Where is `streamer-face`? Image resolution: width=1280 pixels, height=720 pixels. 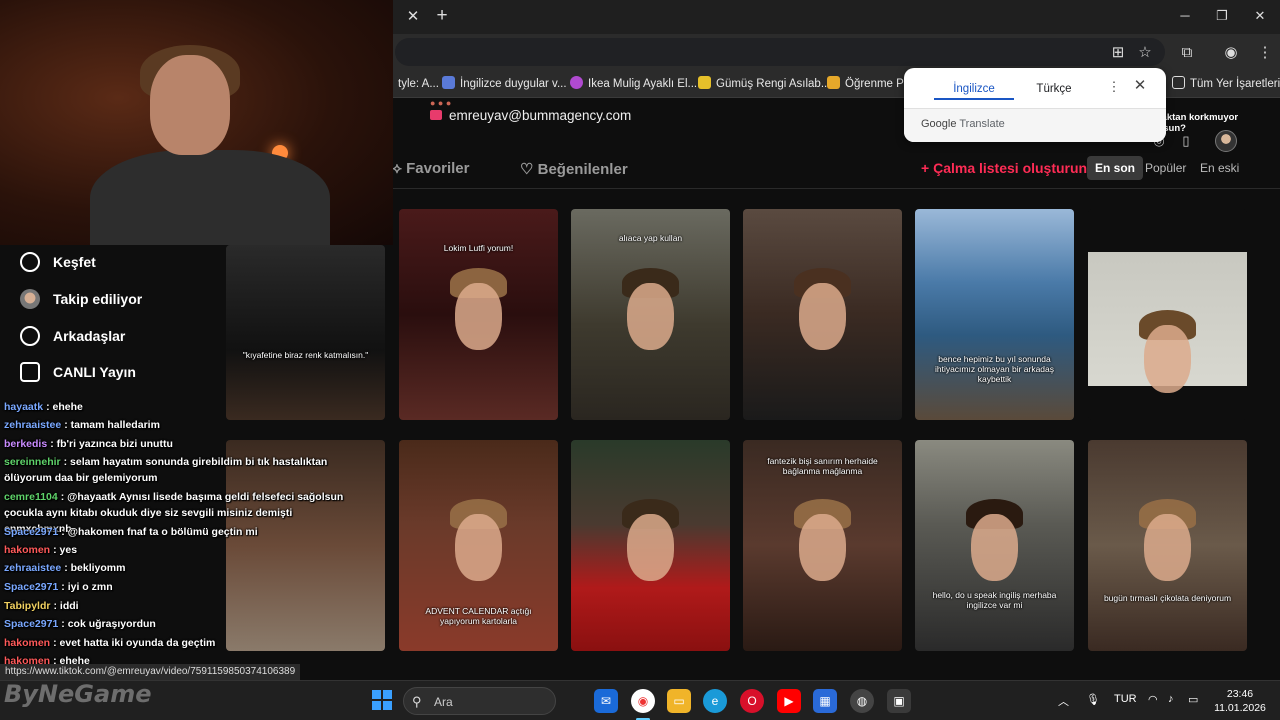 streamer-face is located at coordinates (190, 105).